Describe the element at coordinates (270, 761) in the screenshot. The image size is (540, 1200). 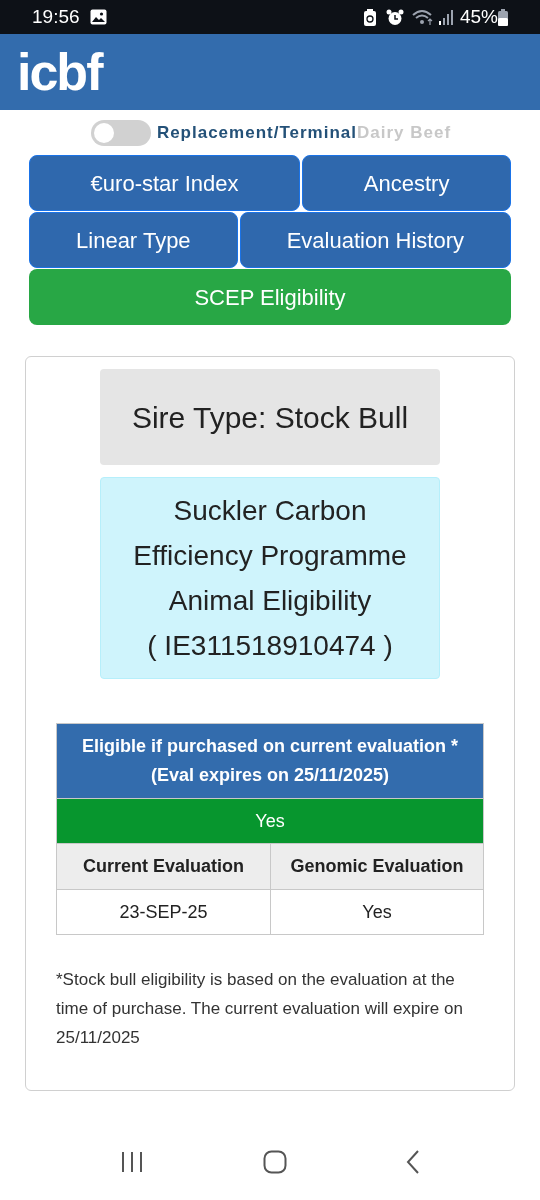
I see `table-title: Eligible if purchased on current evaluation * (Eval expires on 25/11/2025)` at that location.